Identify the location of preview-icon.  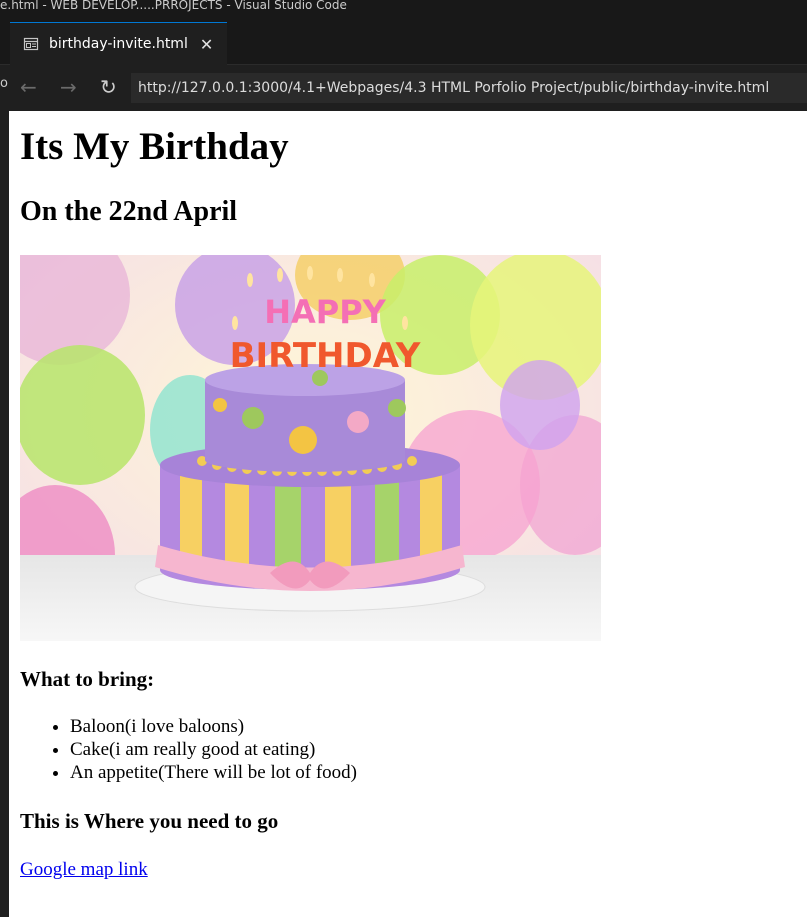
(31, 44).